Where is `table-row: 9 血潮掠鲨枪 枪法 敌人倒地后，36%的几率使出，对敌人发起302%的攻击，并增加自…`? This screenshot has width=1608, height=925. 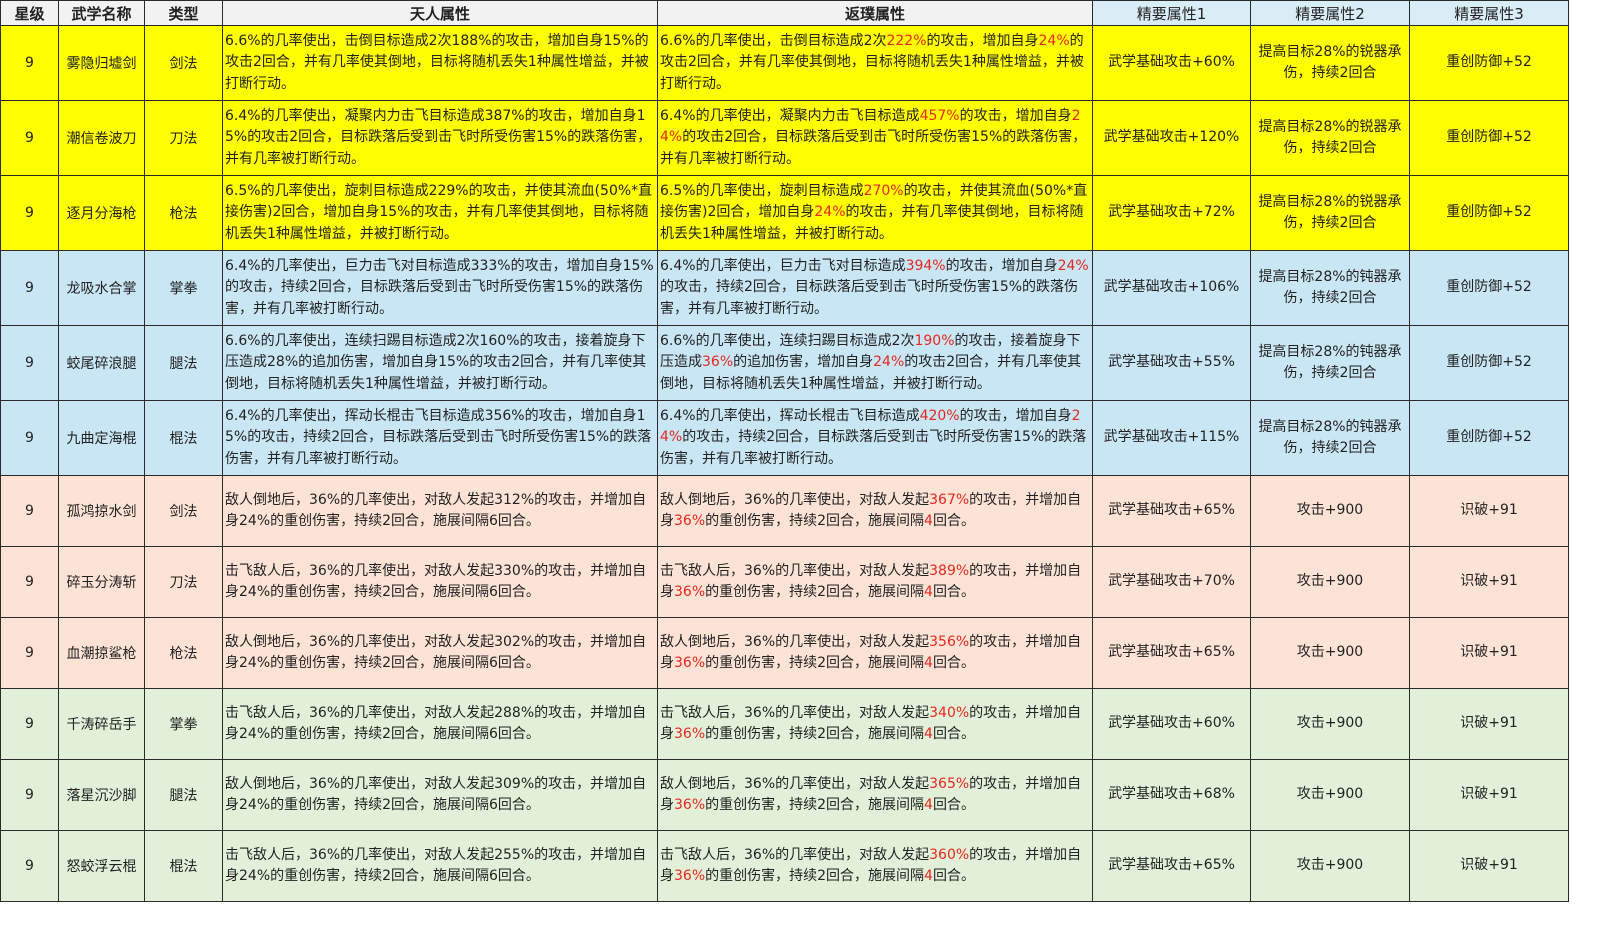
table-row: 9 血潮掠鲨枪 枪法 敌人倒地后，36%的几率使出，对敌人发起302%的攻击，并增加自… is located at coordinates (784, 653).